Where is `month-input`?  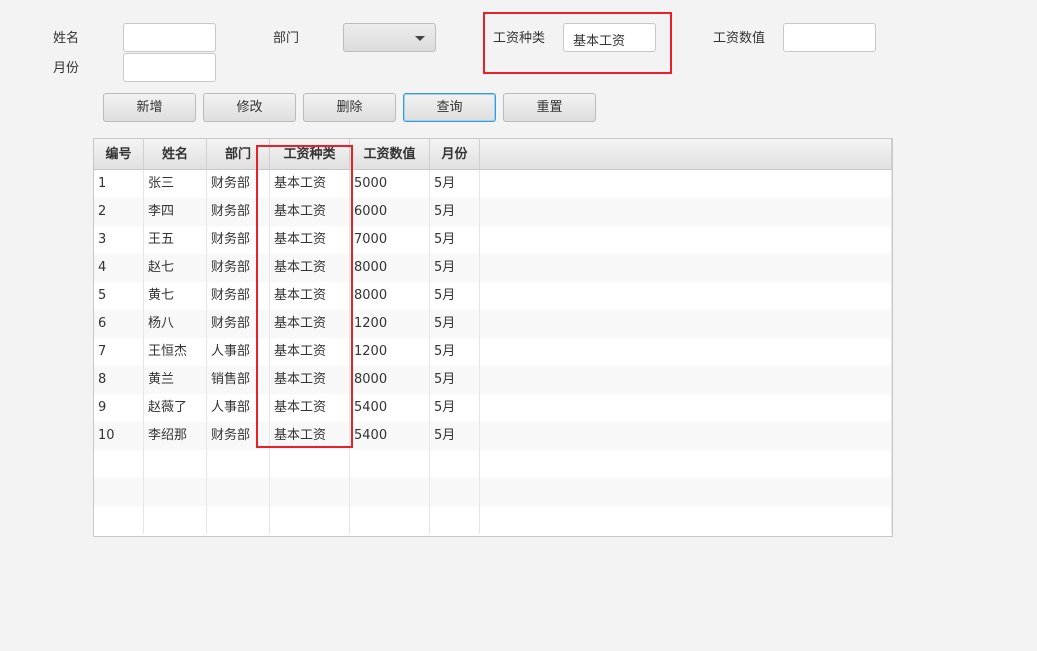
month-input is located at coordinates (169, 67).